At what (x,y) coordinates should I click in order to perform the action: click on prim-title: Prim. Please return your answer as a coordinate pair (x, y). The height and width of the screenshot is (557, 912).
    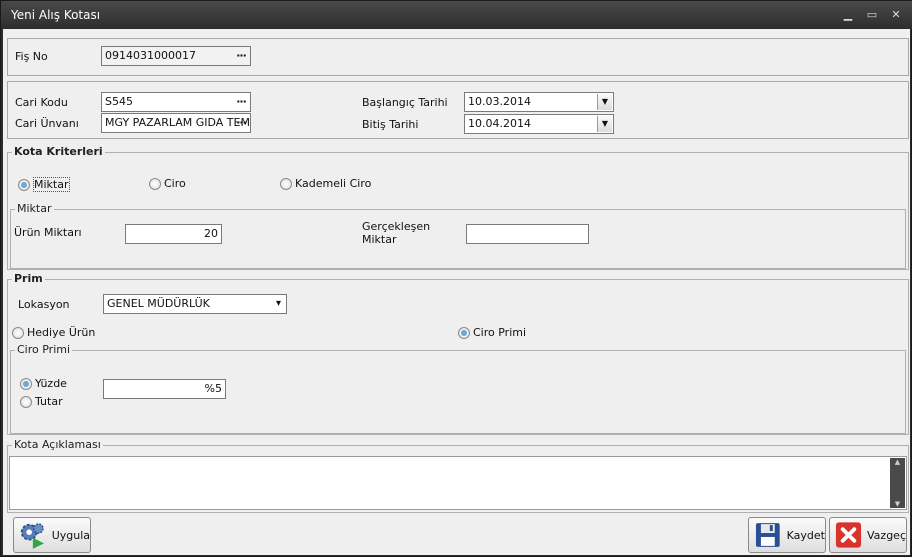
    Looking at the image, I should click on (28, 278).